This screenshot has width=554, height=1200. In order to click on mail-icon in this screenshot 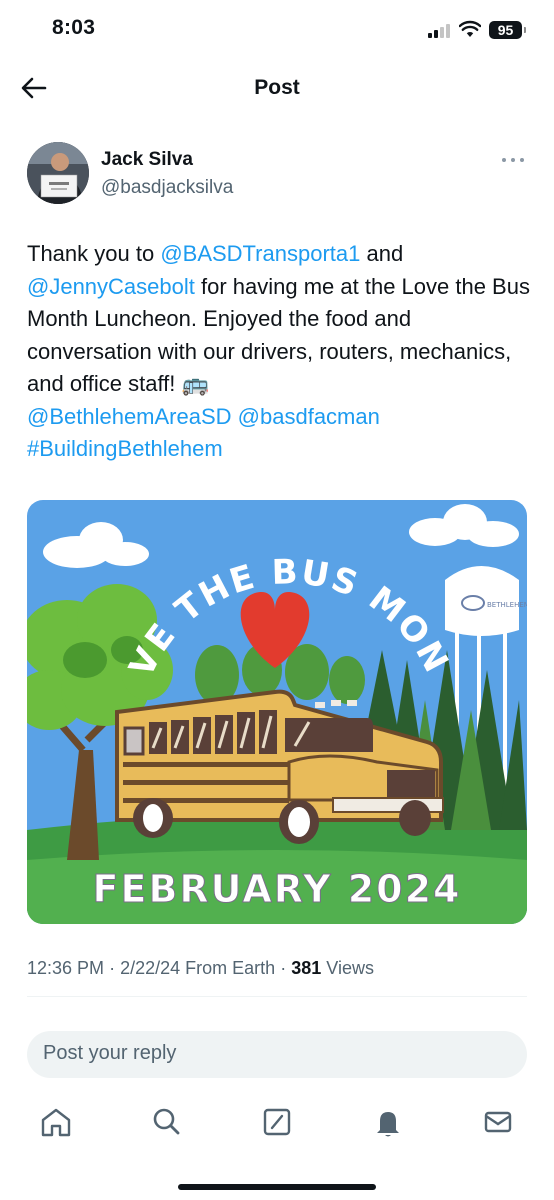, I will do `click(498, 1122)`.